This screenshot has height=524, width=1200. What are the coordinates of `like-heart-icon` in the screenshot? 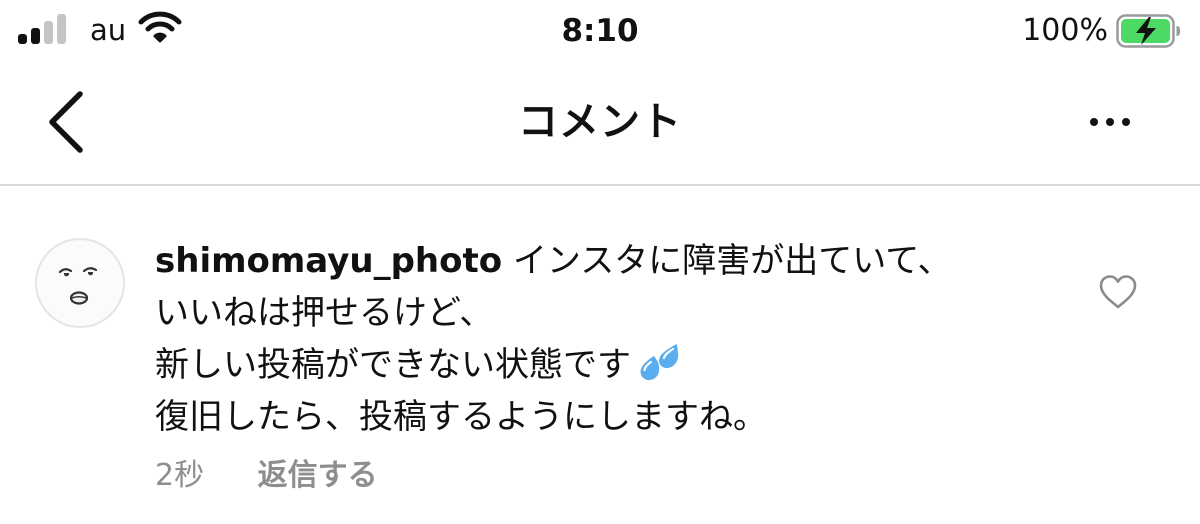 It's located at (1118, 292).